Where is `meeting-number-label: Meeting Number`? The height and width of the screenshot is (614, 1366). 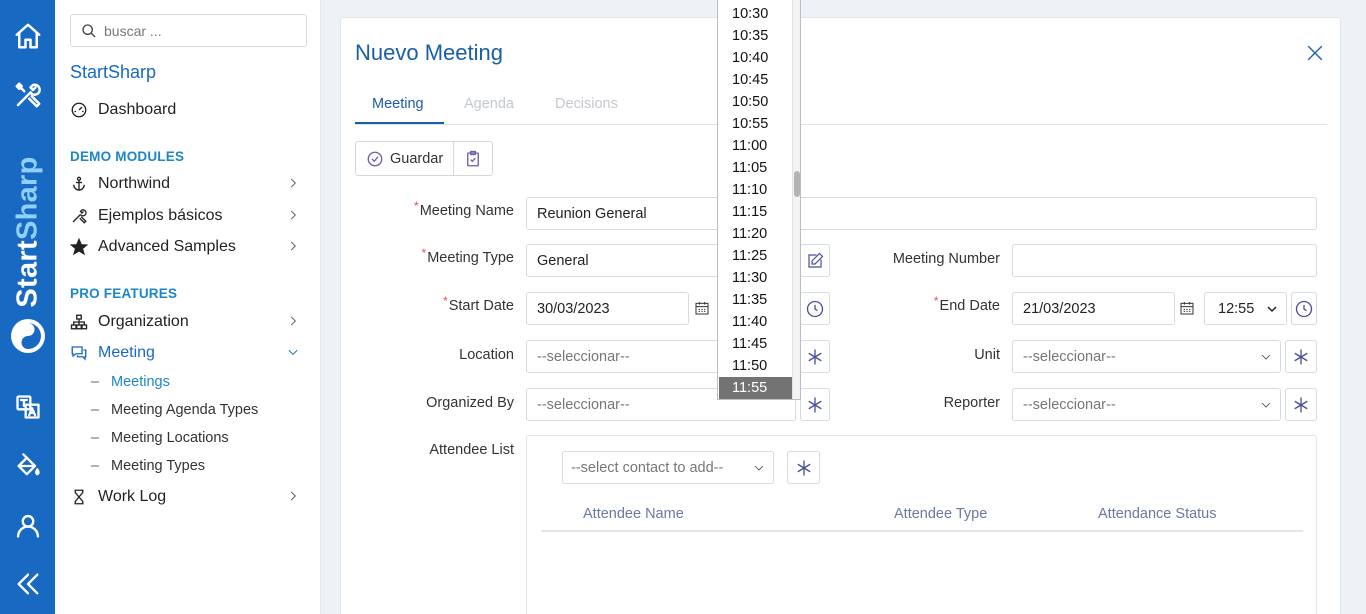
meeting-number-label: Meeting Number is located at coordinates (946, 259).